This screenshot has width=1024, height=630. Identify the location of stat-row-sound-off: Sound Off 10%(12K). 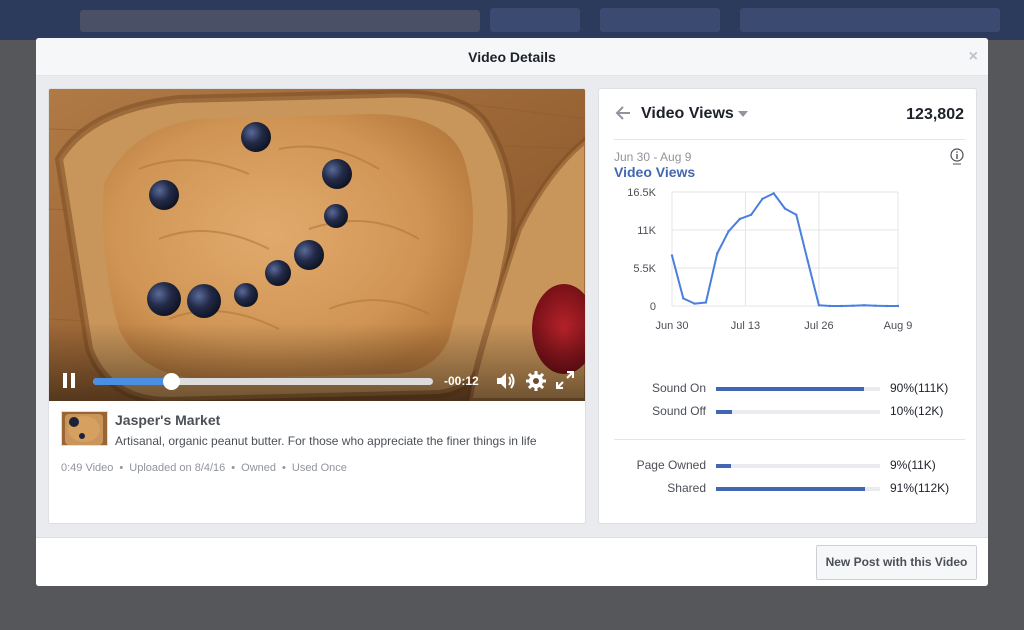
(788, 412).